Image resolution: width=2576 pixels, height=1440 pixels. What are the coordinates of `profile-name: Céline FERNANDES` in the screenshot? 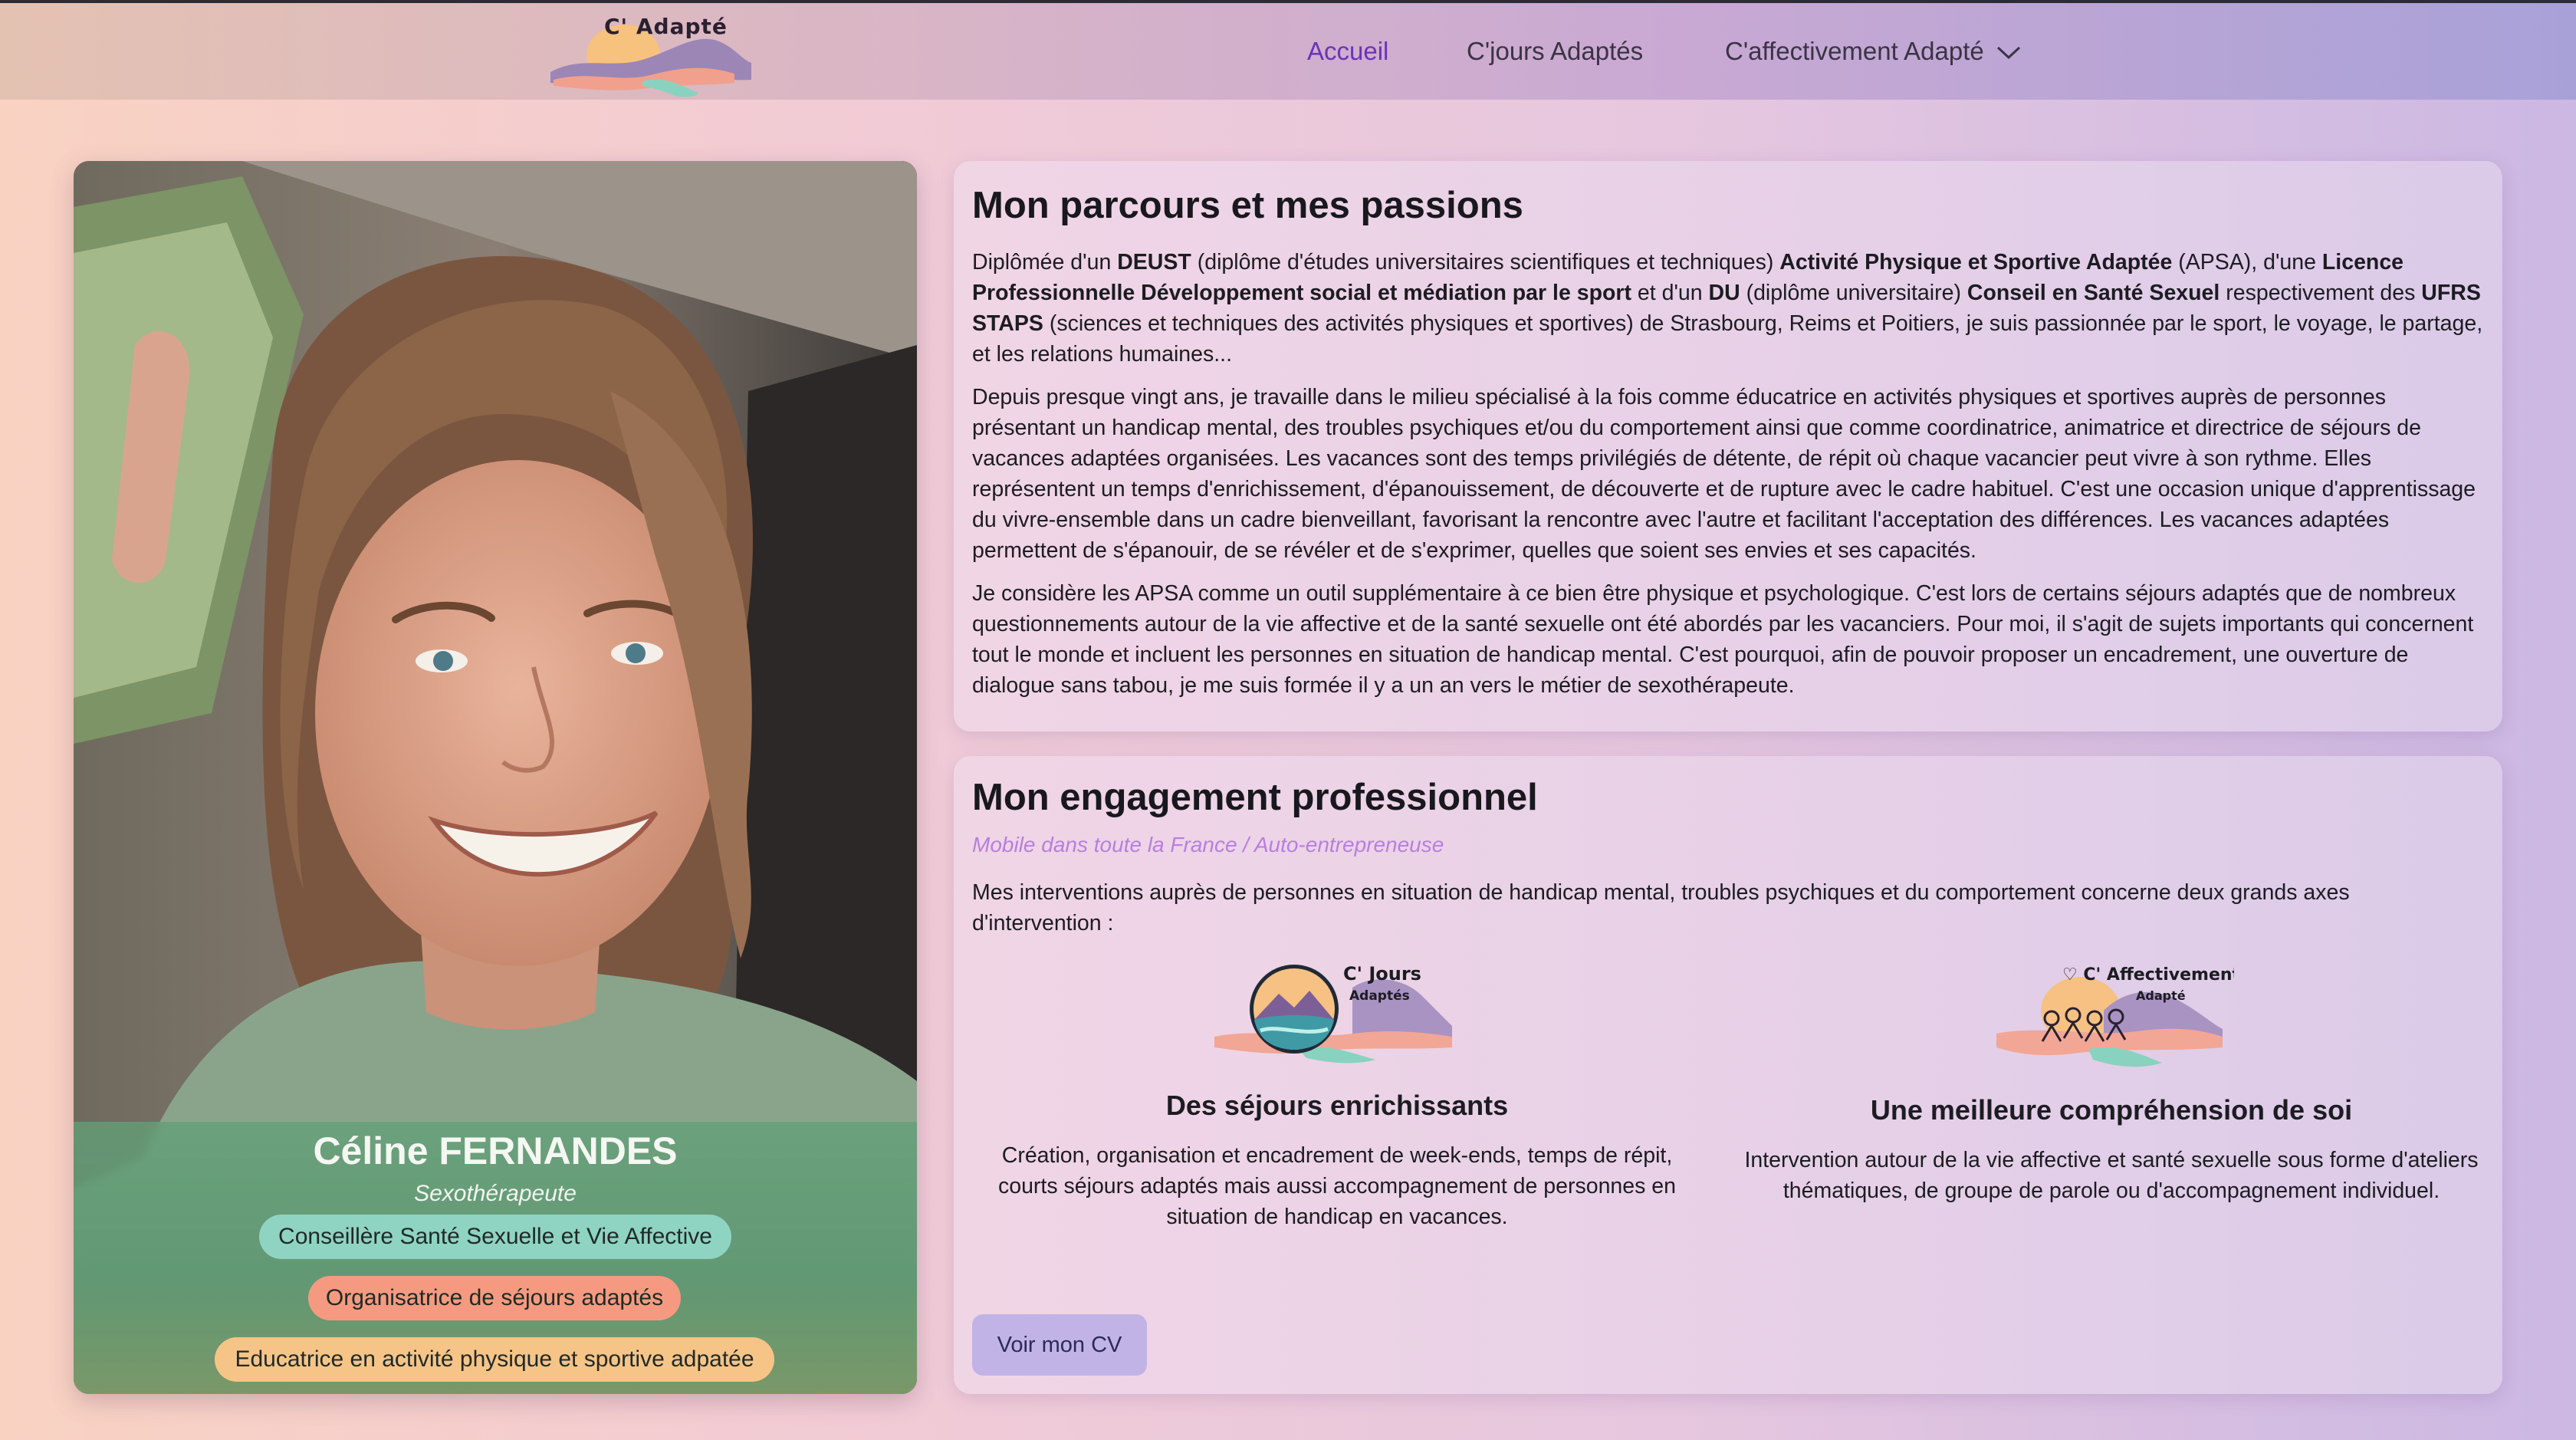 It's located at (496, 1150).